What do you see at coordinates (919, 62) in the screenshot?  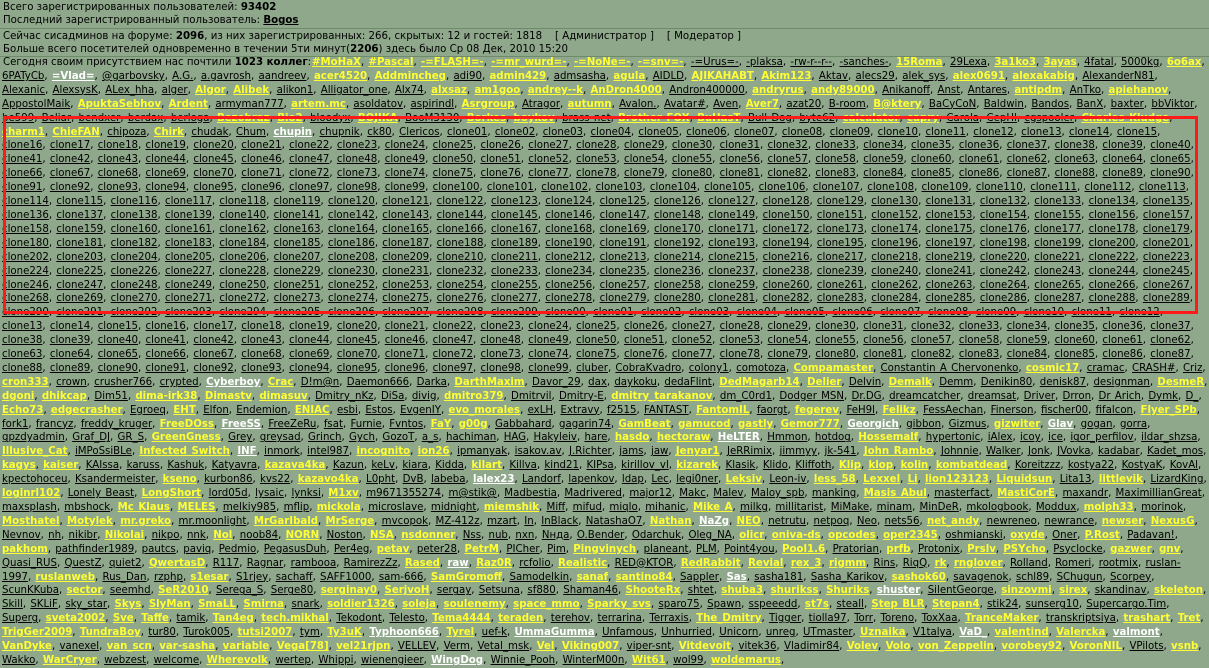 I see `user-link: 15Roma` at bounding box center [919, 62].